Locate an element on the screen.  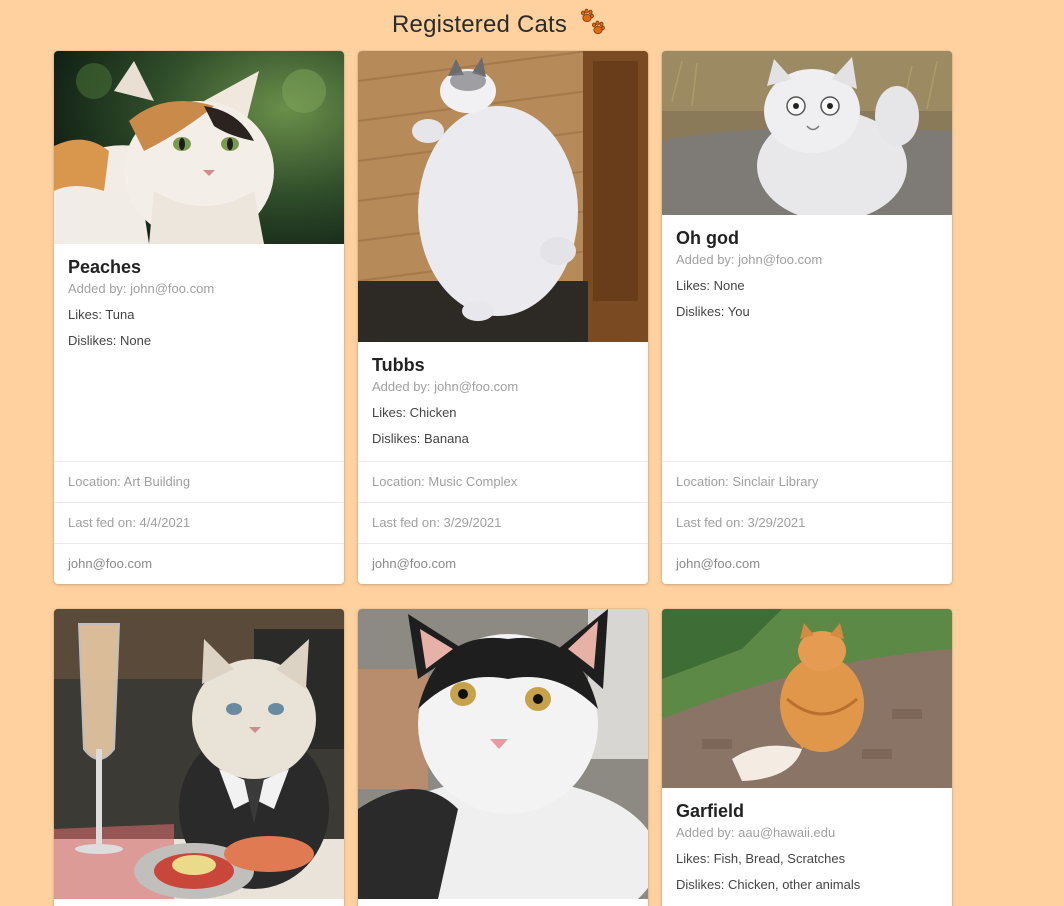
orange-cat-photo is located at coordinates (807, 698).